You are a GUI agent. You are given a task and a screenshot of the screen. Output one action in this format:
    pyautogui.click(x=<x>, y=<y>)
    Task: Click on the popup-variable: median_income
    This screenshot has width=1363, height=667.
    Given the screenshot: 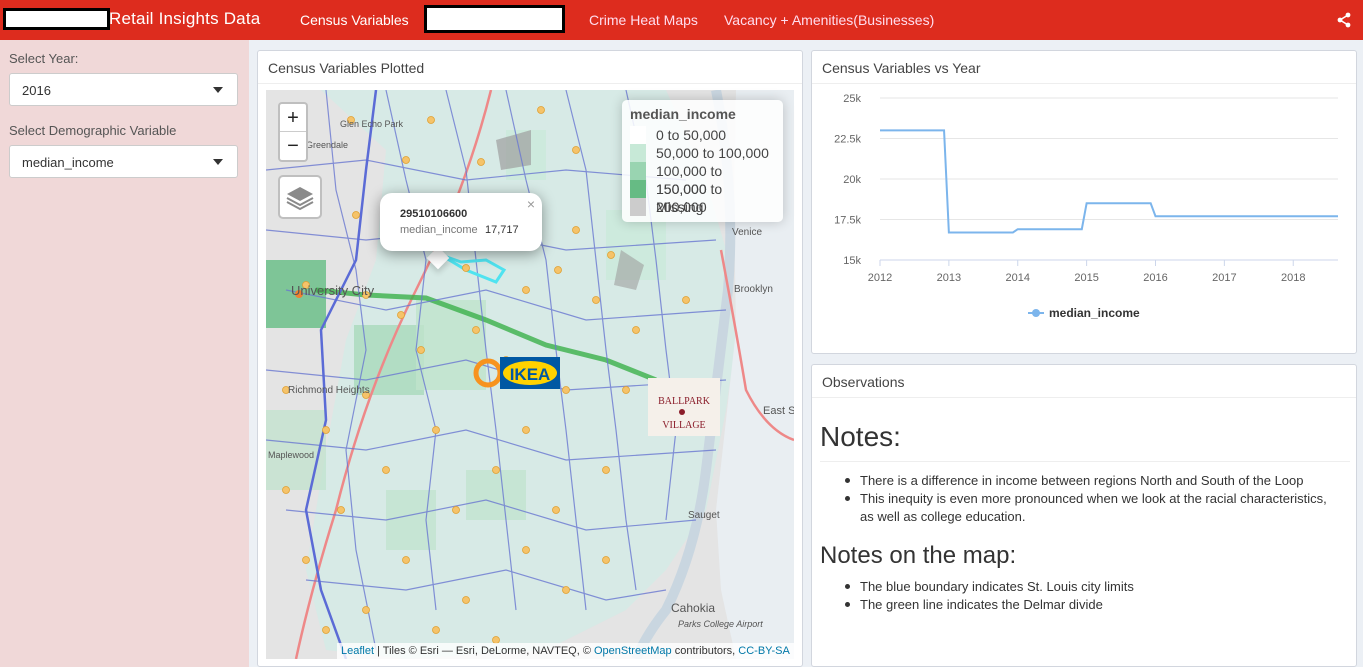 What is the action you would take?
    pyautogui.click(x=439, y=230)
    